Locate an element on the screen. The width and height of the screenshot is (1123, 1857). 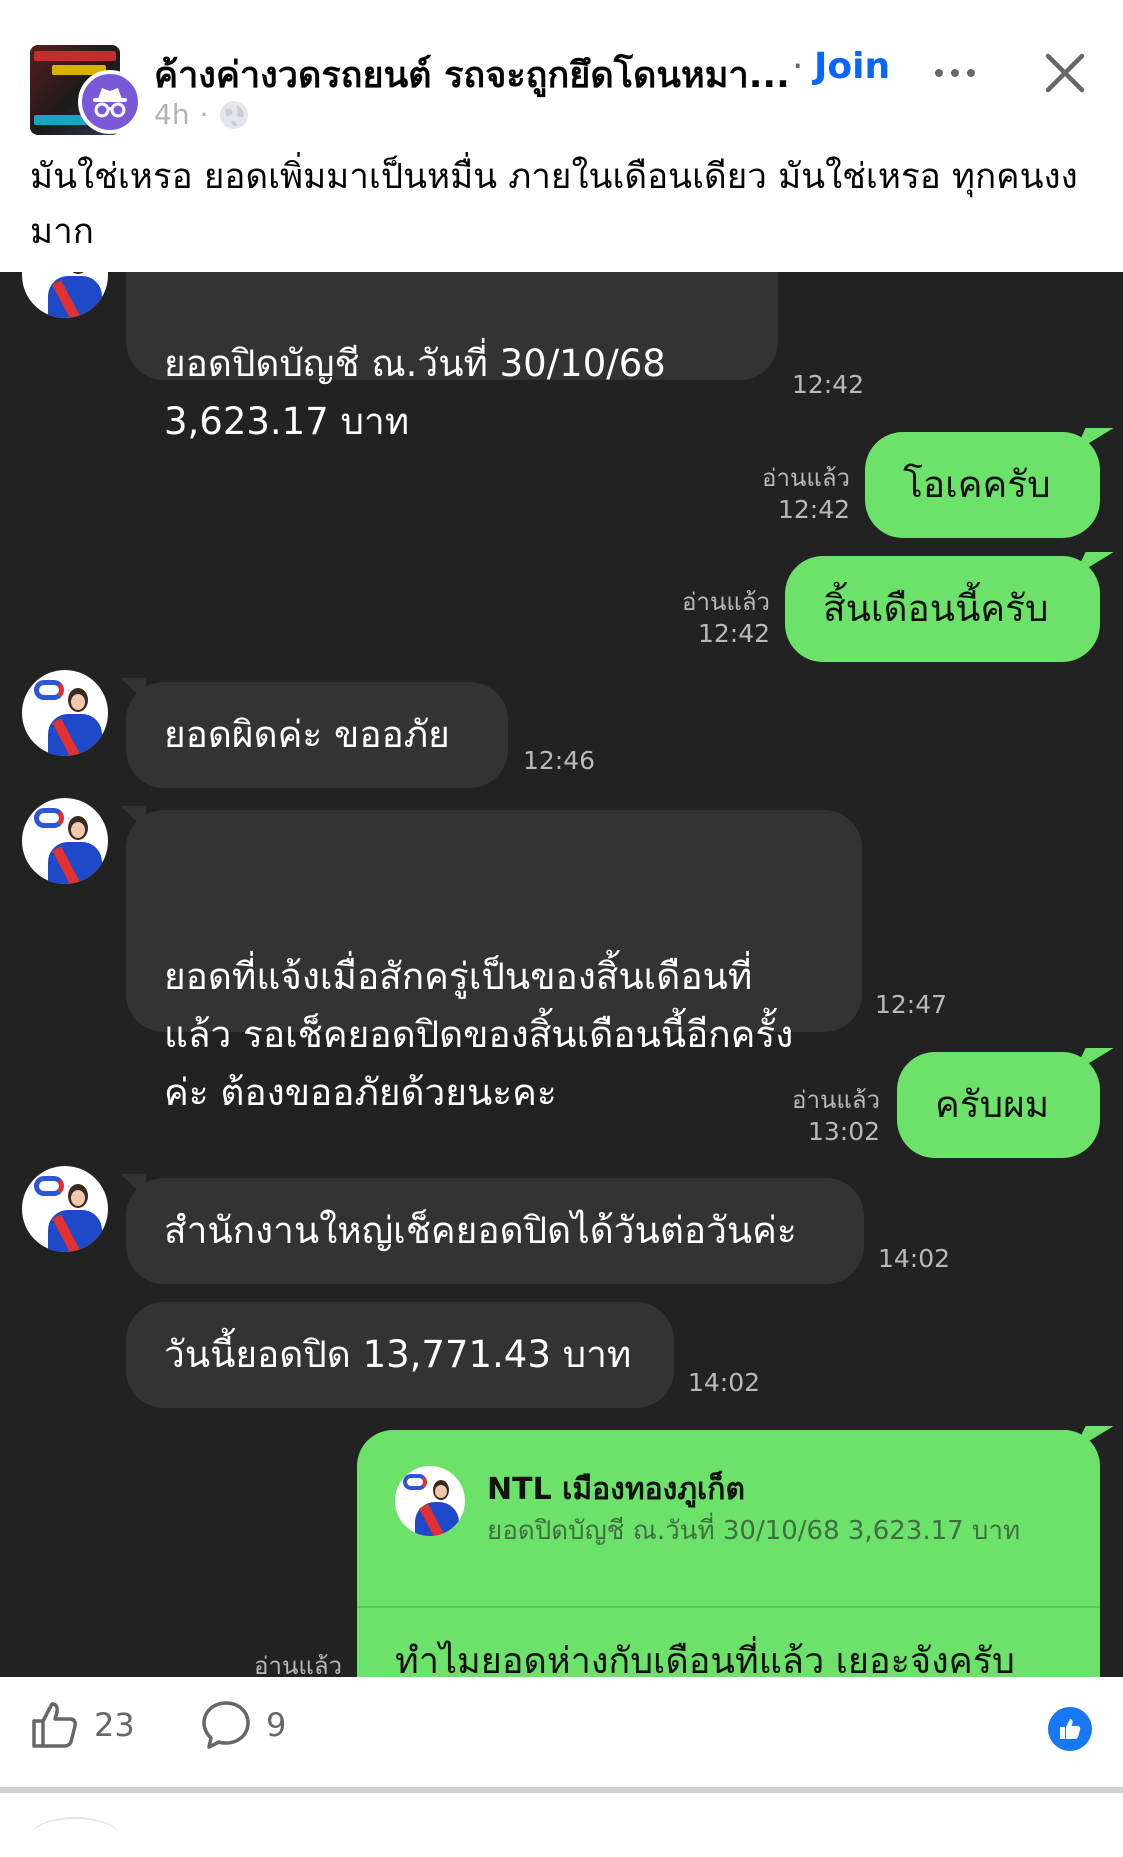
chat-timestamp: 12:46 is located at coordinates (559, 760).